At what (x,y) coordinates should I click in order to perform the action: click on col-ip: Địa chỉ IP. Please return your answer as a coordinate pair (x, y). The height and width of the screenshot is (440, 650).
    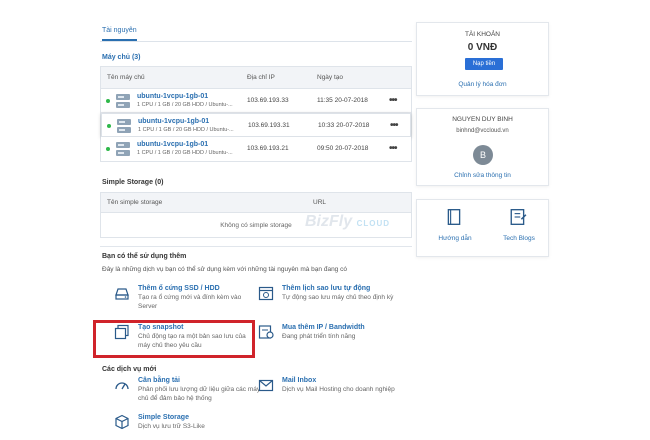
    Looking at the image, I should click on (261, 77).